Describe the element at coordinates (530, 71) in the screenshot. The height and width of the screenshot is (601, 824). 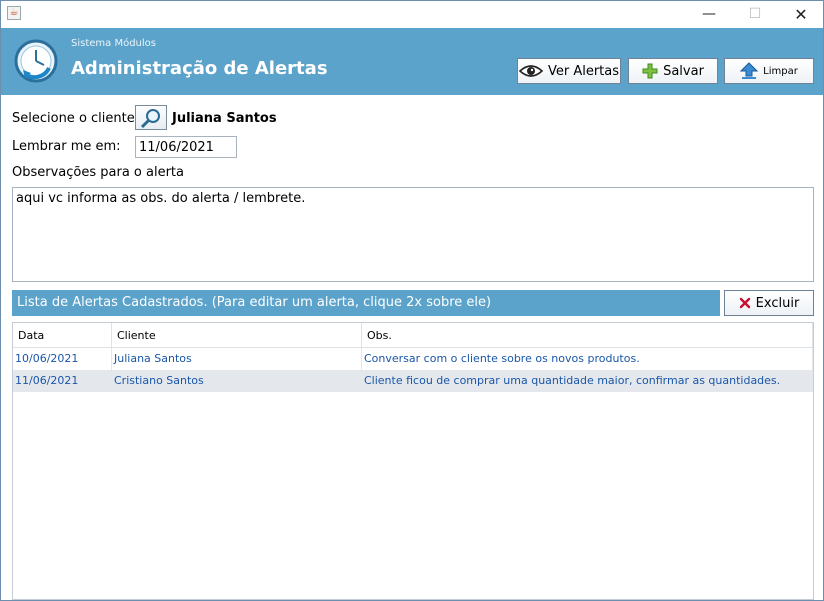
I see `eye-icon` at that location.